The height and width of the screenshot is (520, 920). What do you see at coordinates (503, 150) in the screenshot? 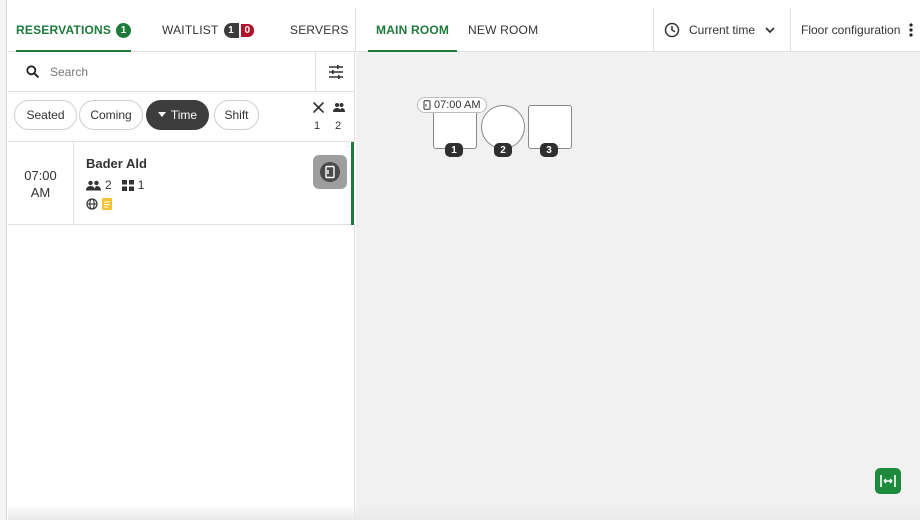
I see `table-number-badge: 2` at bounding box center [503, 150].